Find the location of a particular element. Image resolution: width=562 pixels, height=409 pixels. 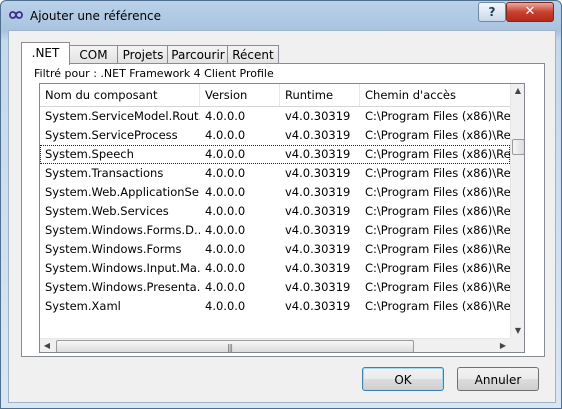

cell-name: System.Windows.Forms is located at coordinates (113, 249).